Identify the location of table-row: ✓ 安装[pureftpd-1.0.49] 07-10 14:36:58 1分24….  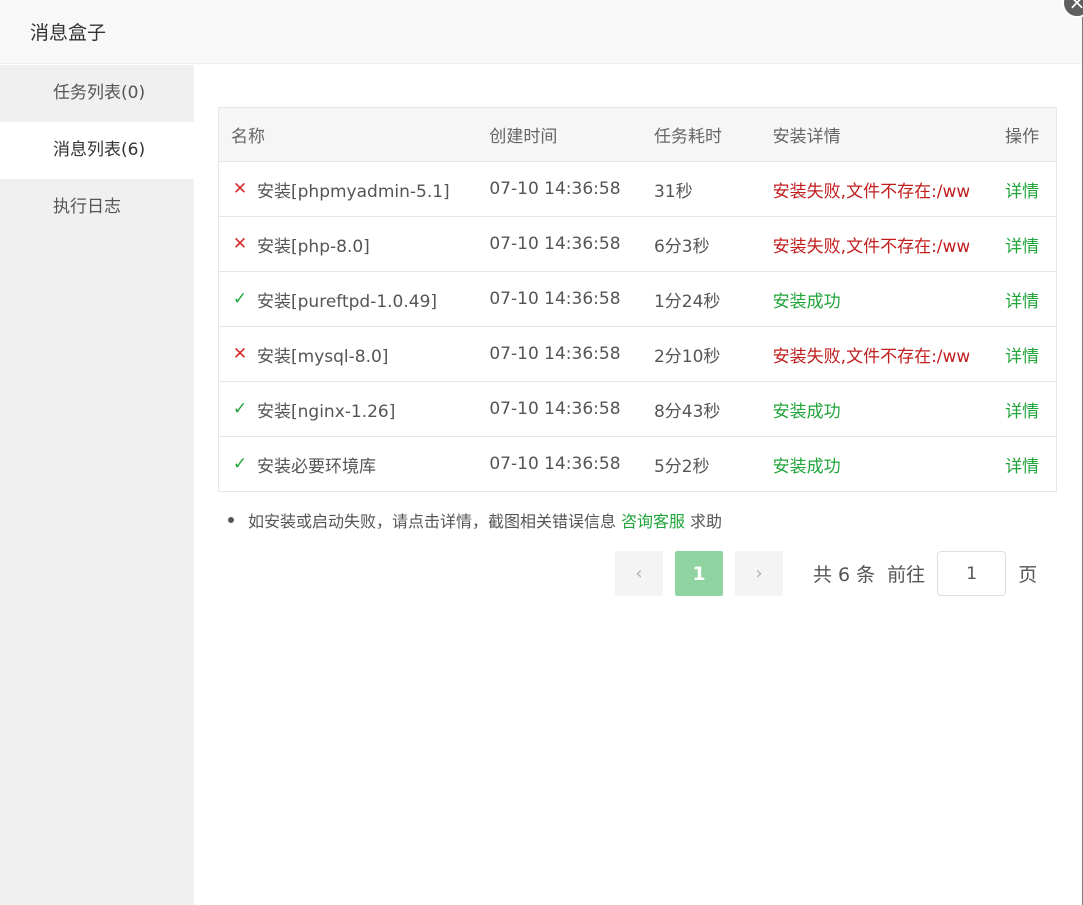
(637, 298).